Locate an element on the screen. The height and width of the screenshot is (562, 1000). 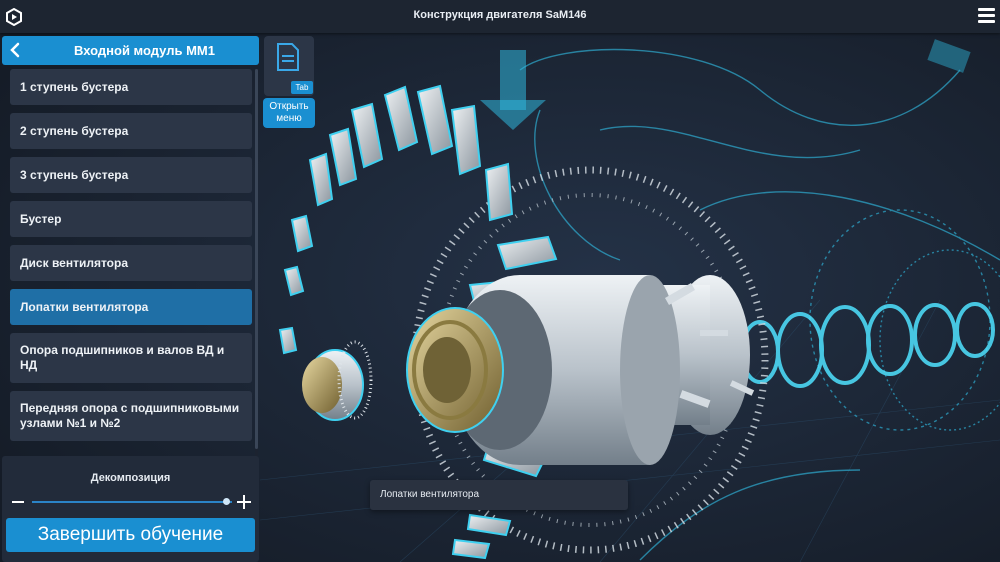
list-item-label: 2 ступень бустера is located at coordinates (74, 130).